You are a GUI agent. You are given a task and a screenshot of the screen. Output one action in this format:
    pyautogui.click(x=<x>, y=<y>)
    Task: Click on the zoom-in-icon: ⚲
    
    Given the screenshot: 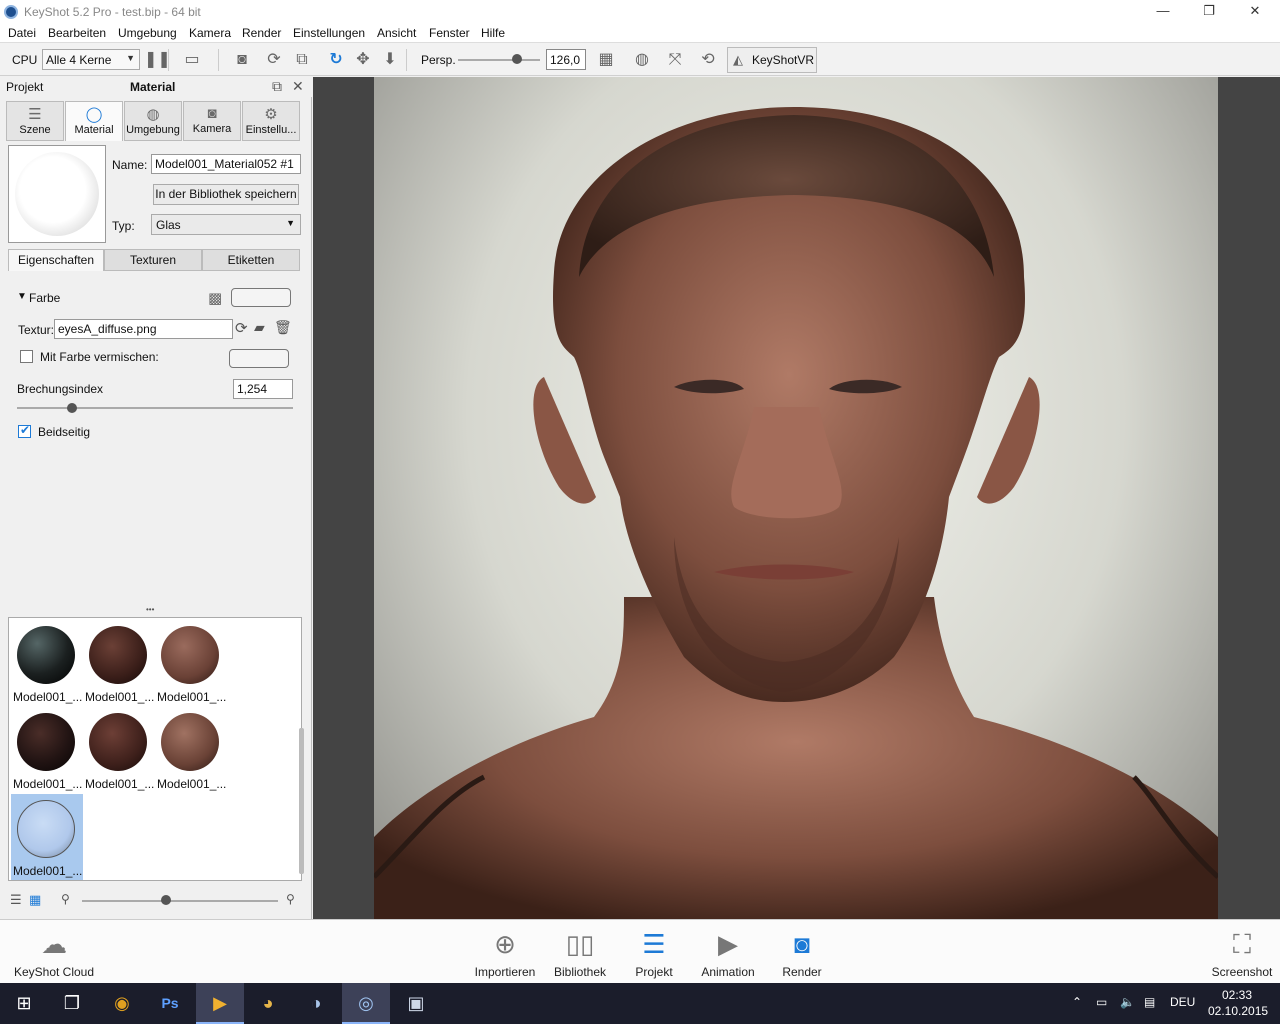 What is the action you would take?
    pyautogui.click(x=290, y=899)
    